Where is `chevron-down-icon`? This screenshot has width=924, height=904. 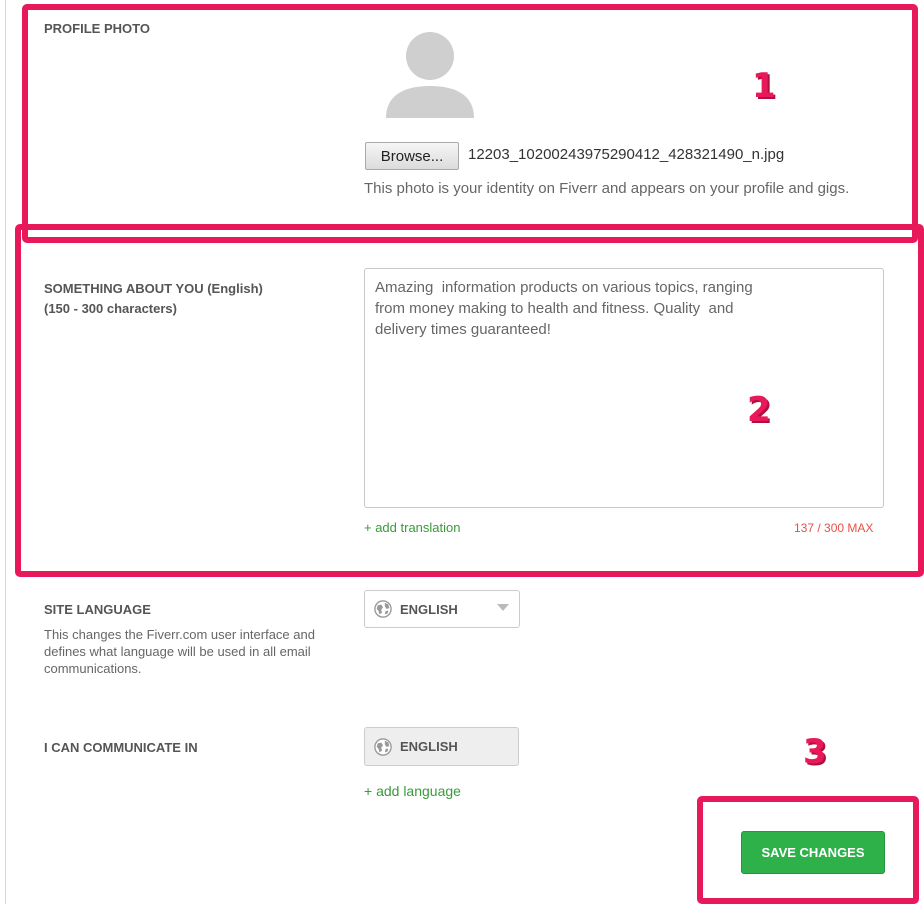 chevron-down-icon is located at coordinates (503, 607).